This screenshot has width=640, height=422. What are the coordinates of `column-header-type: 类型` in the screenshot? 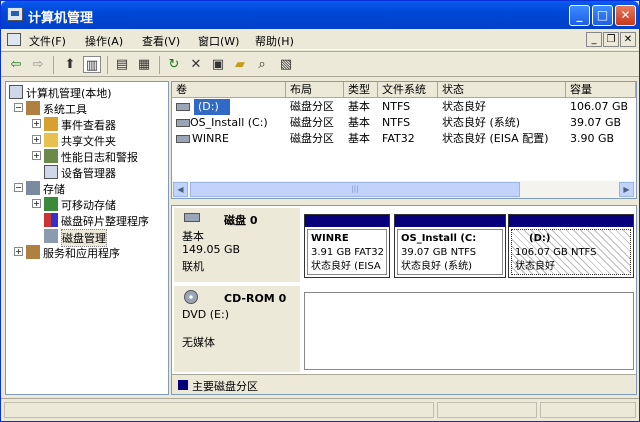 It's located at (361, 90).